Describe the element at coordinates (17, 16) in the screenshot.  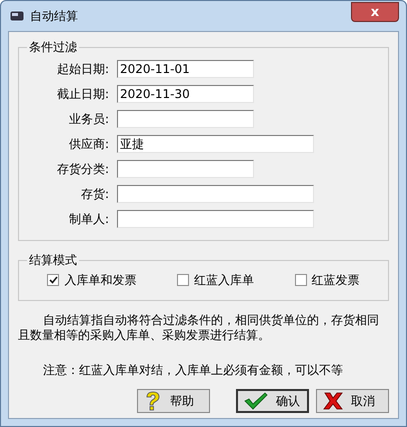
I see `app-icon` at that location.